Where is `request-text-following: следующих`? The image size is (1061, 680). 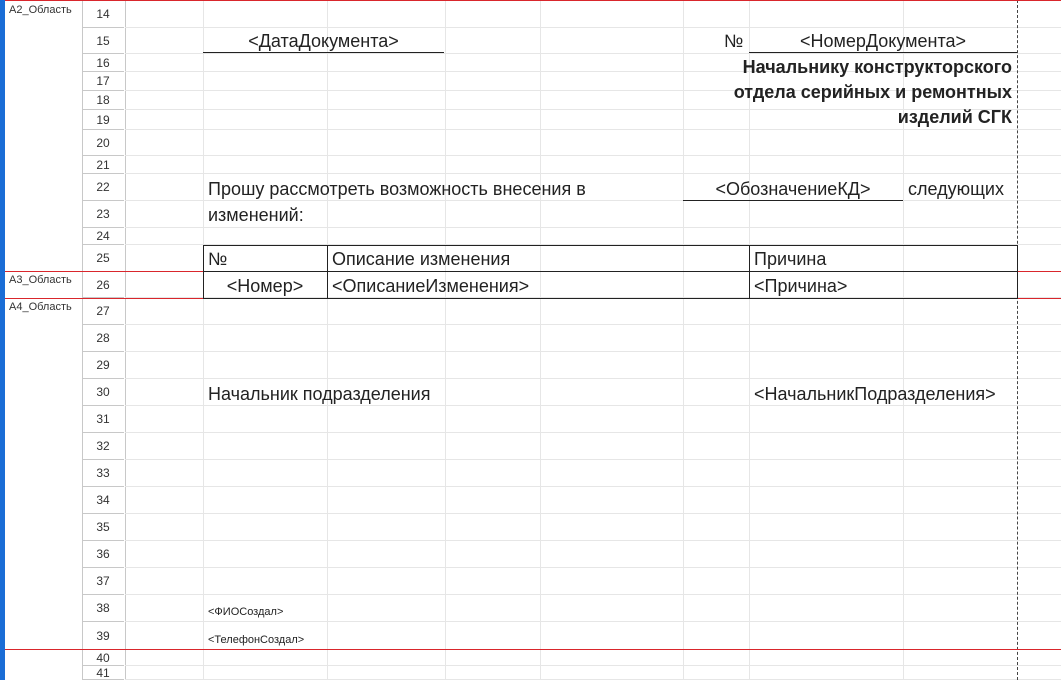
request-text-following: следующих is located at coordinates (956, 189).